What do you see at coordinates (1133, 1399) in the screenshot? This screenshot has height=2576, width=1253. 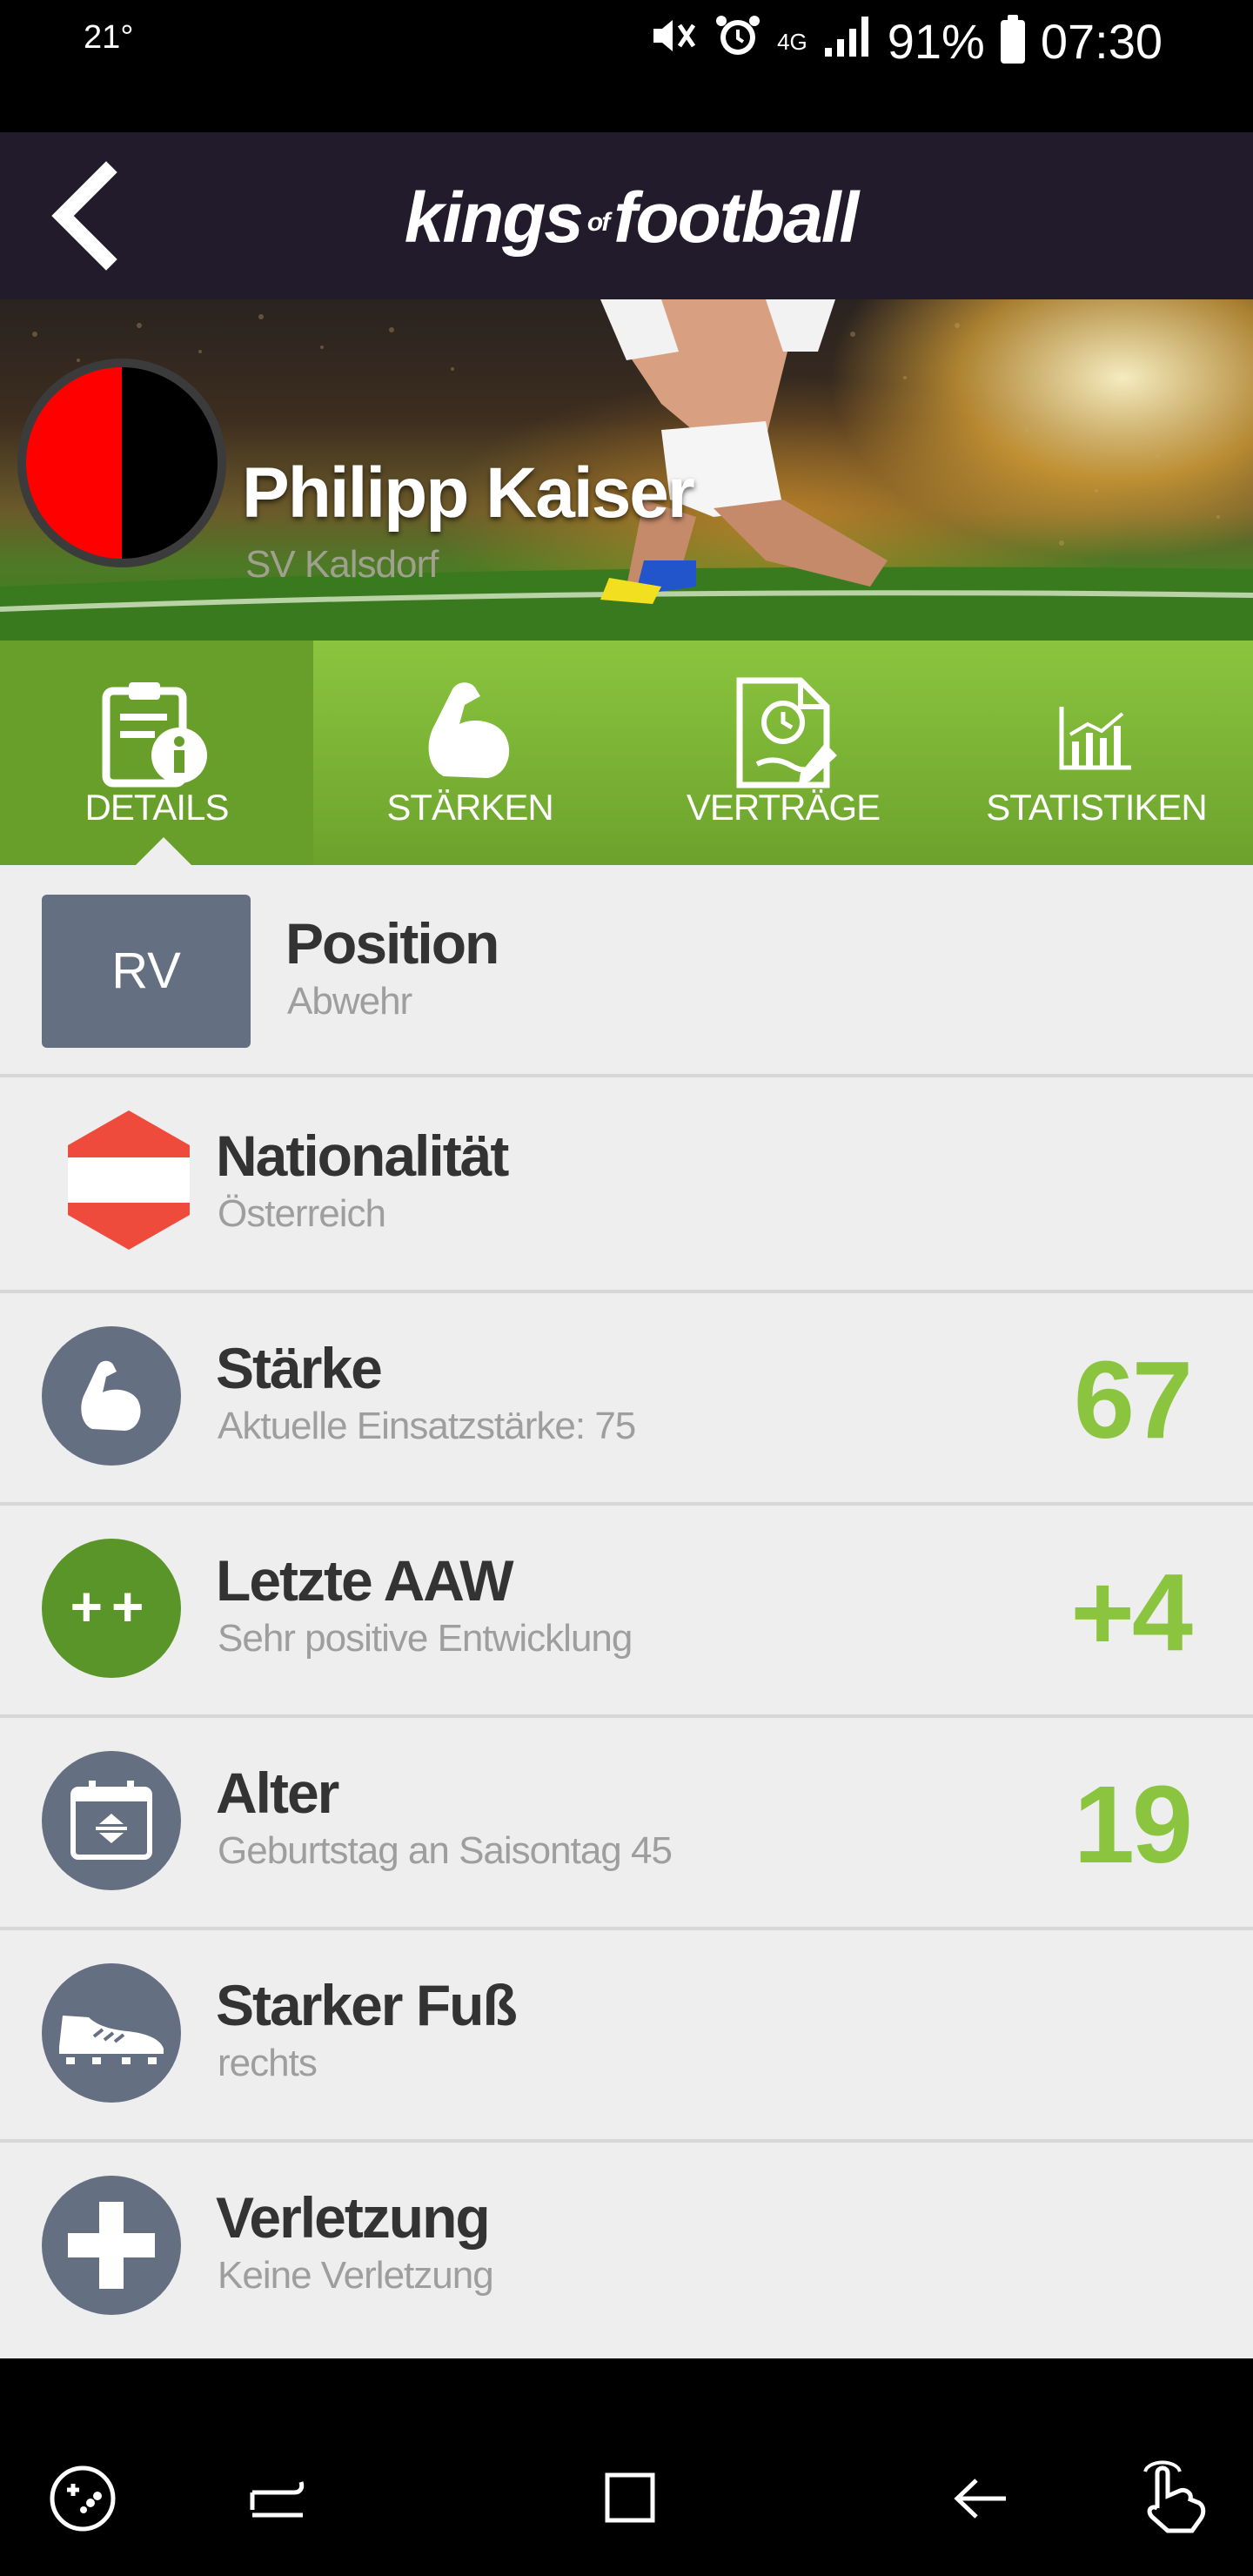 I see `strength-value: 67` at bounding box center [1133, 1399].